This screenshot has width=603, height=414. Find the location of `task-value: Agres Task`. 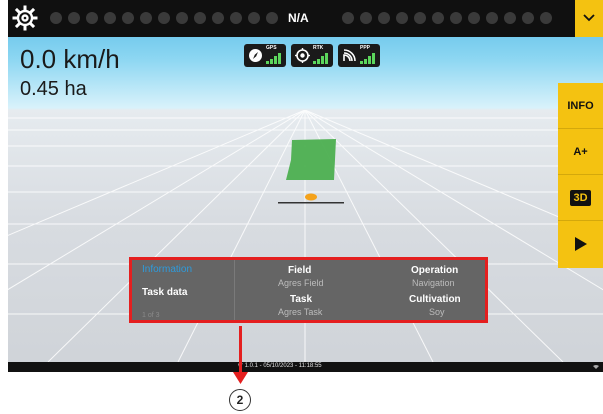

task-value: Agres Task is located at coordinates (300, 312).